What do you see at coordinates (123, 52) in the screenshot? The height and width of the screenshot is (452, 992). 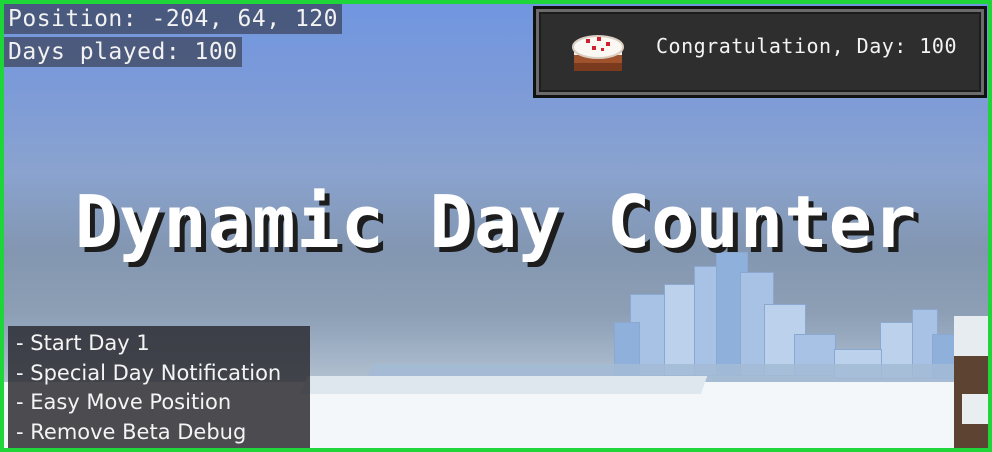 I see `days-played-readout: Days played: 100` at bounding box center [123, 52].